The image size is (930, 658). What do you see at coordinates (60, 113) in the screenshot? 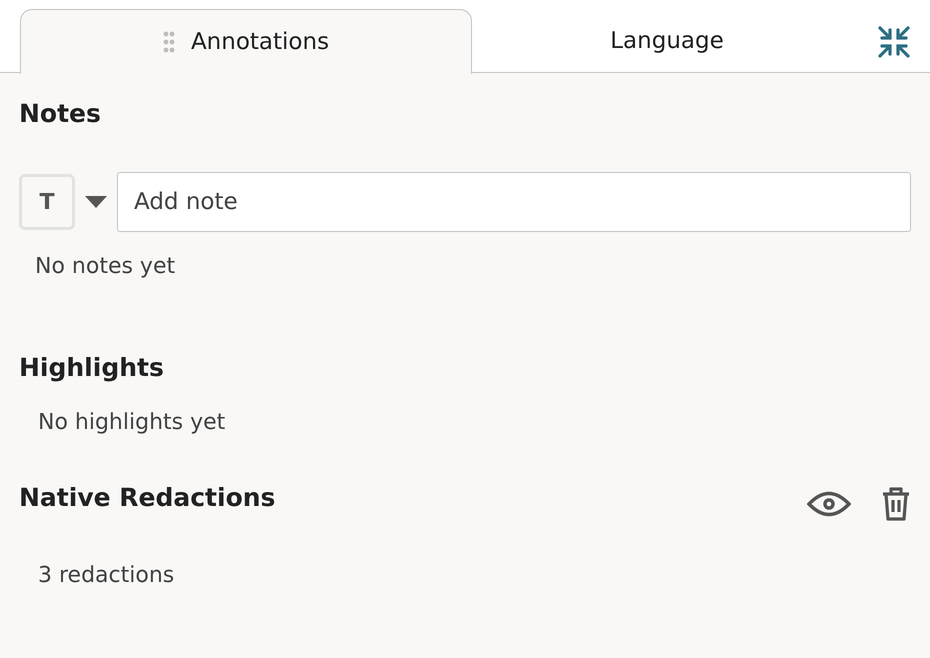
I see `section-title: Notes` at bounding box center [60, 113].